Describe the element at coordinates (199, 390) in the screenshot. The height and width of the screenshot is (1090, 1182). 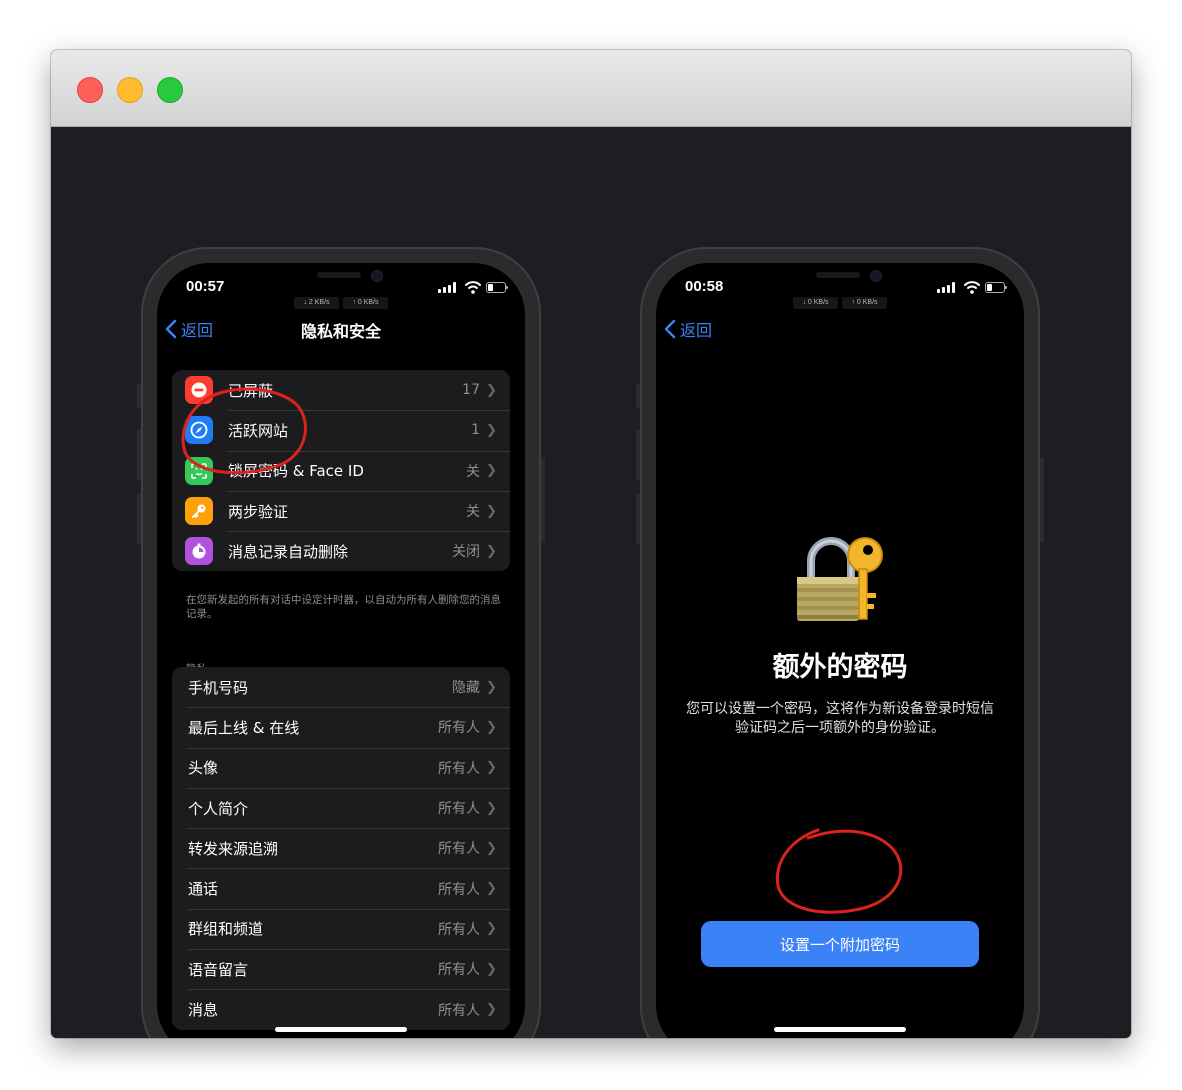
I see `hand-block-icon` at that location.